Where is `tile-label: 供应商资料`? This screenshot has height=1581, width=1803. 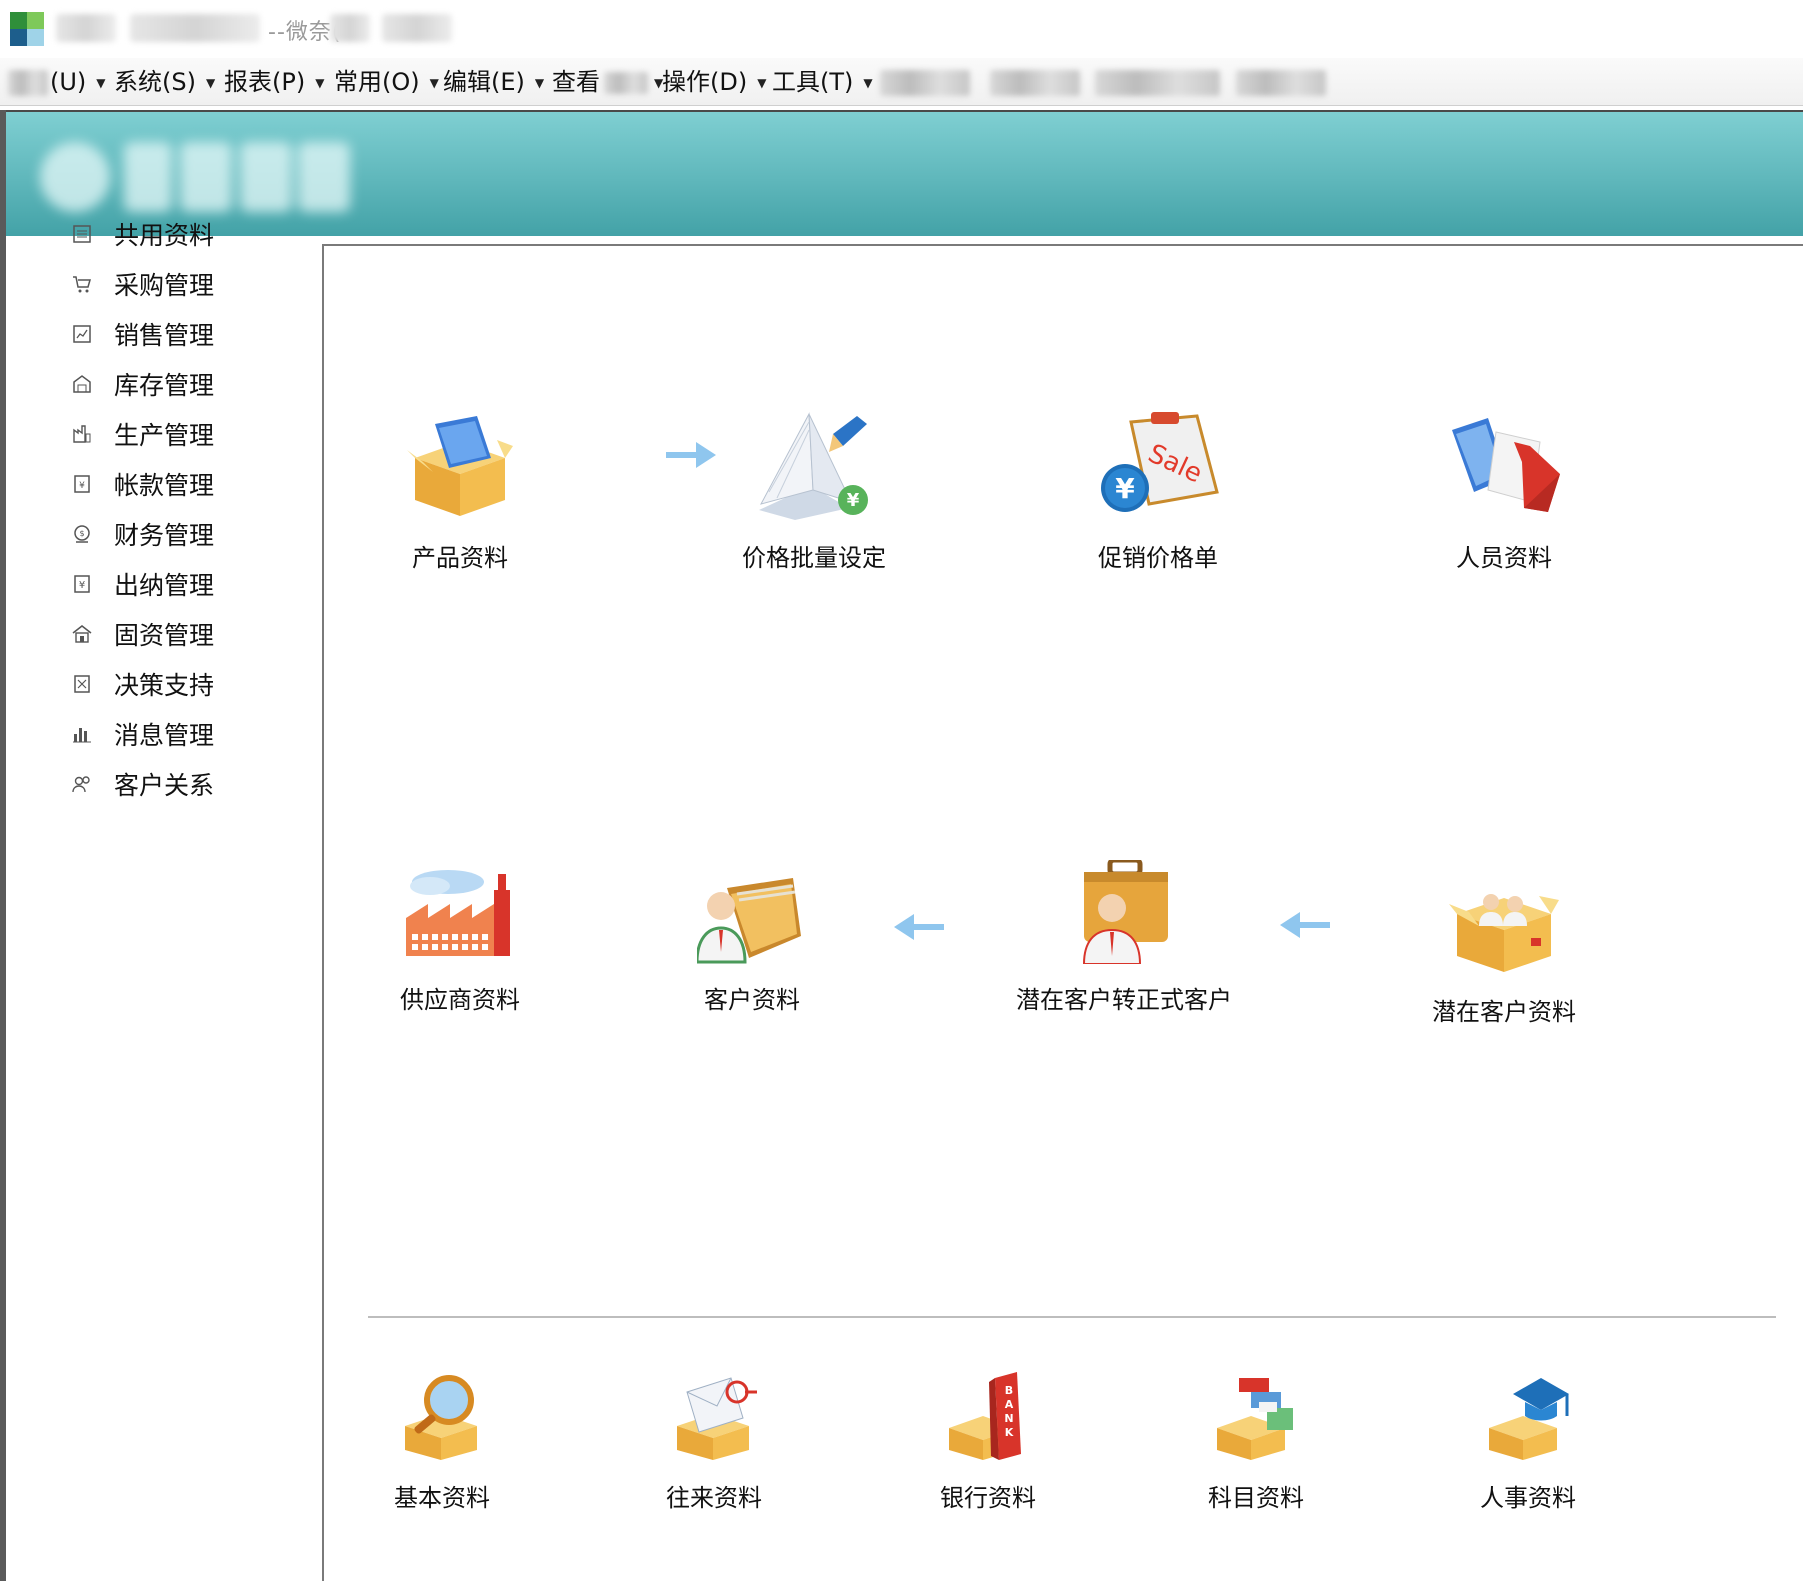
tile-label: 供应商资料 is located at coordinates (460, 1000).